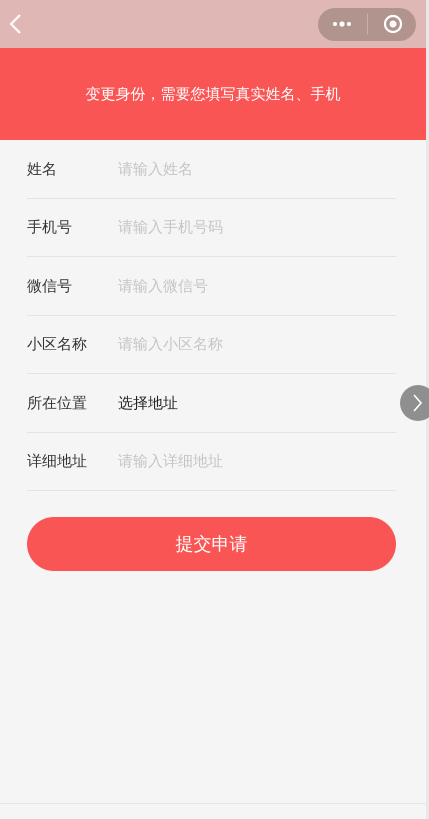  Describe the element at coordinates (50, 286) in the screenshot. I see `field-label: 微信号` at that location.